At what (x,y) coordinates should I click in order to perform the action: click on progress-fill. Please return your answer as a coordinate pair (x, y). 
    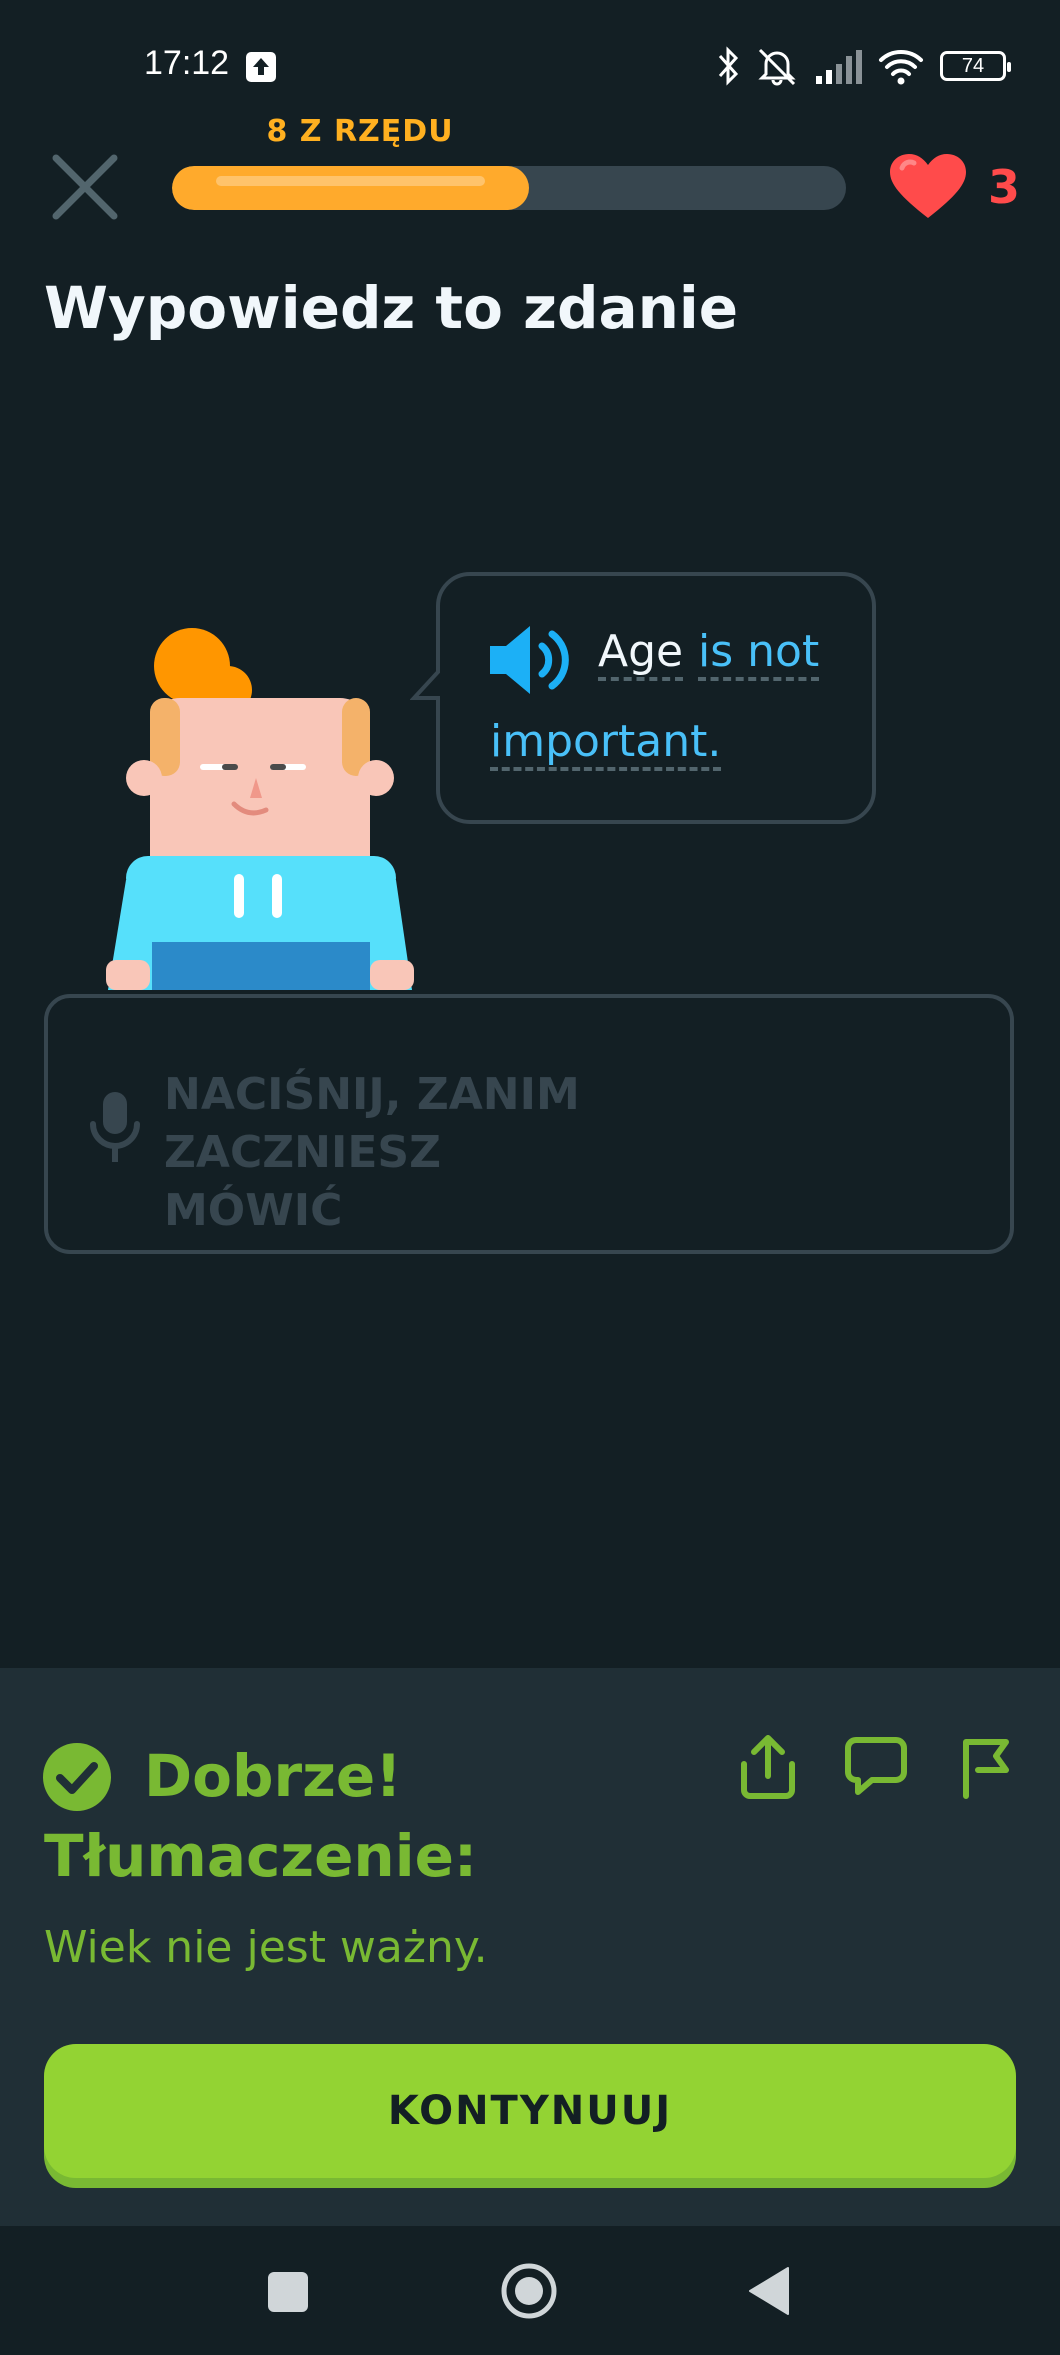
    Looking at the image, I should click on (351, 188).